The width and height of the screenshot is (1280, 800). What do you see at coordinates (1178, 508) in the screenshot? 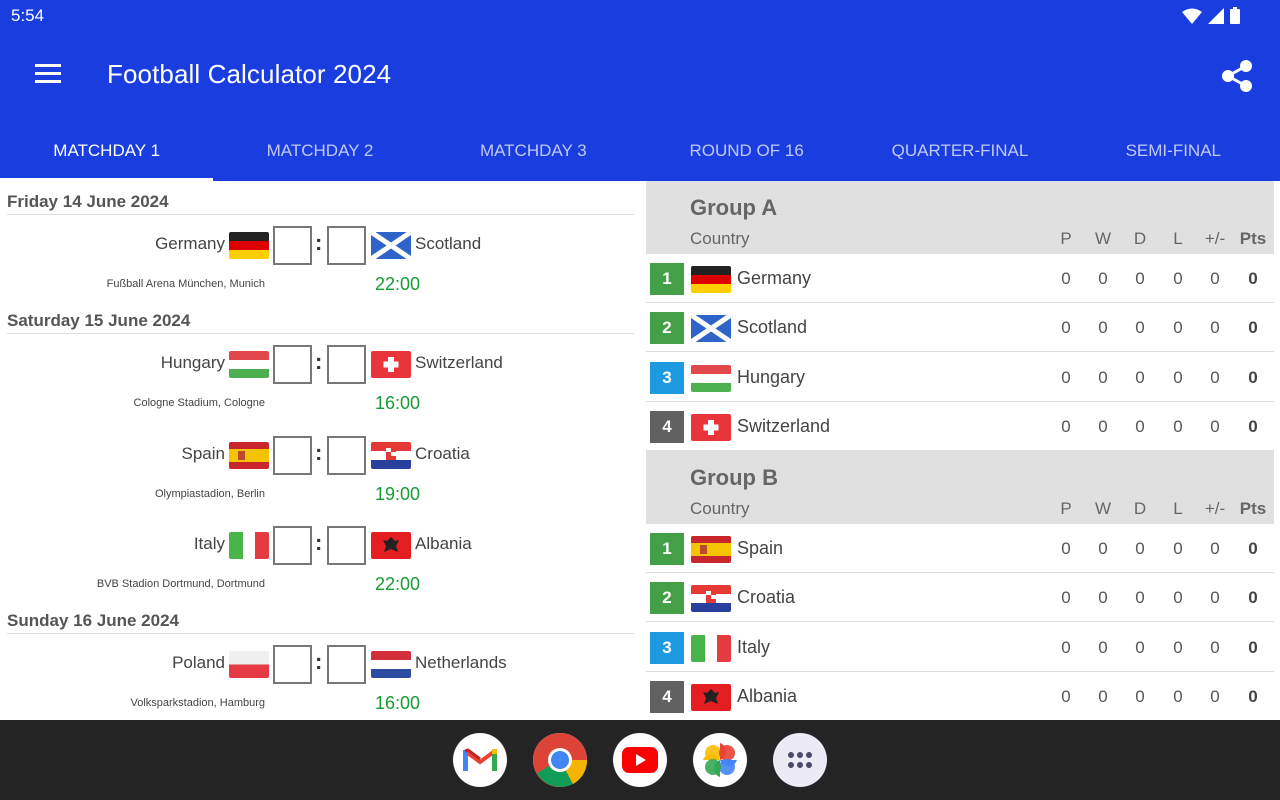
I see `col-l: L` at bounding box center [1178, 508].